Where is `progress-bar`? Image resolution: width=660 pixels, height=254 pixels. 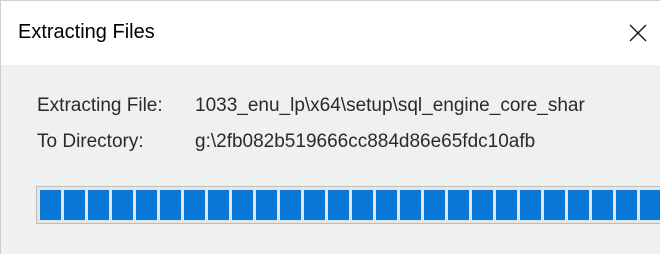 progress-bar is located at coordinates (348, 205).